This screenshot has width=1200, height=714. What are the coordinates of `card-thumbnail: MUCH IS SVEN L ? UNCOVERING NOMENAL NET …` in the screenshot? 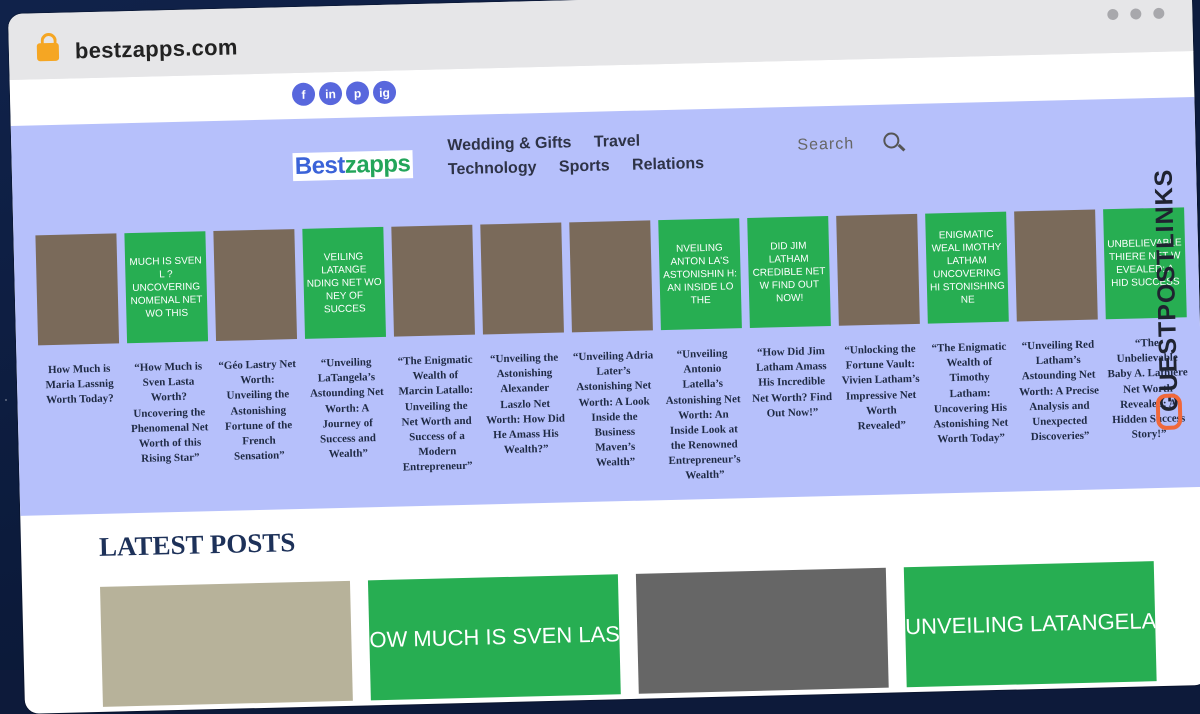 It's located at (166, 287).